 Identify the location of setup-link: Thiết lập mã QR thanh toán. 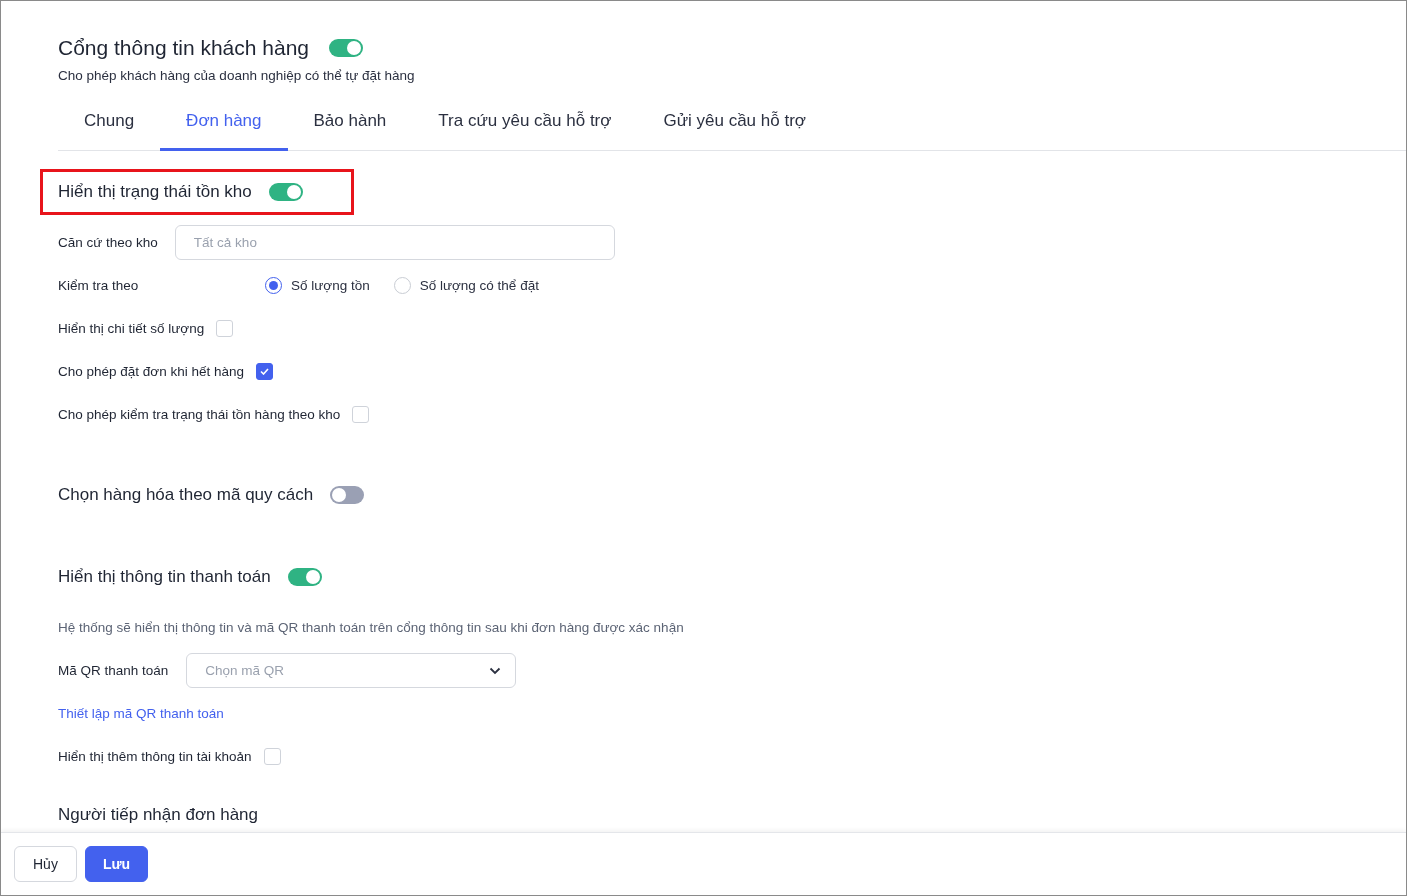
(141, 713).